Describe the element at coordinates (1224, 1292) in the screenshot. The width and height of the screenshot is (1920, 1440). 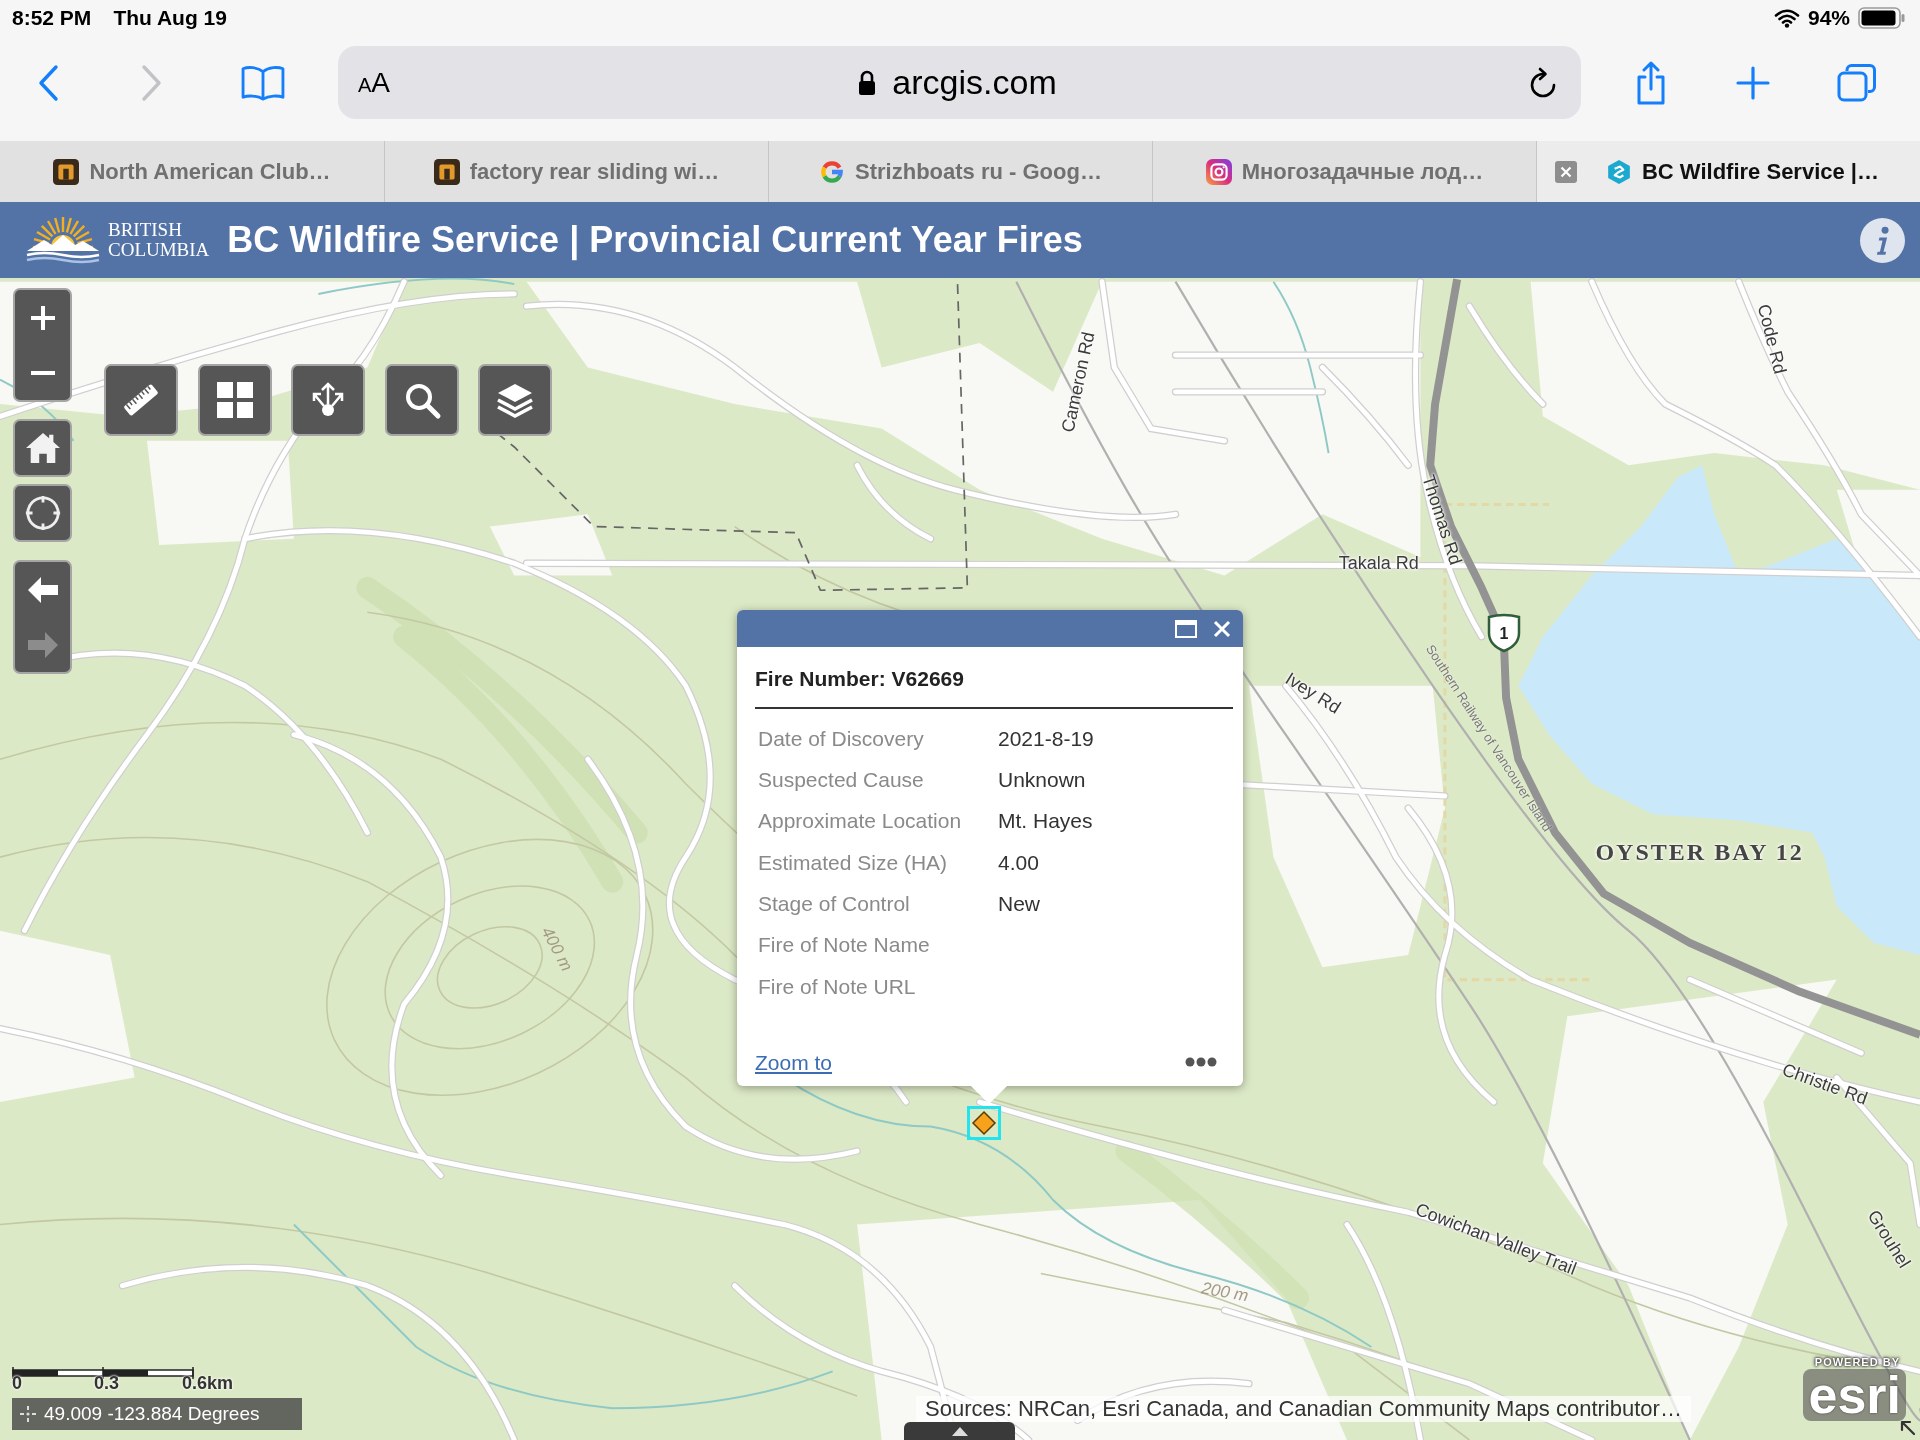
I see `elevation-label: 200 m` at that location.